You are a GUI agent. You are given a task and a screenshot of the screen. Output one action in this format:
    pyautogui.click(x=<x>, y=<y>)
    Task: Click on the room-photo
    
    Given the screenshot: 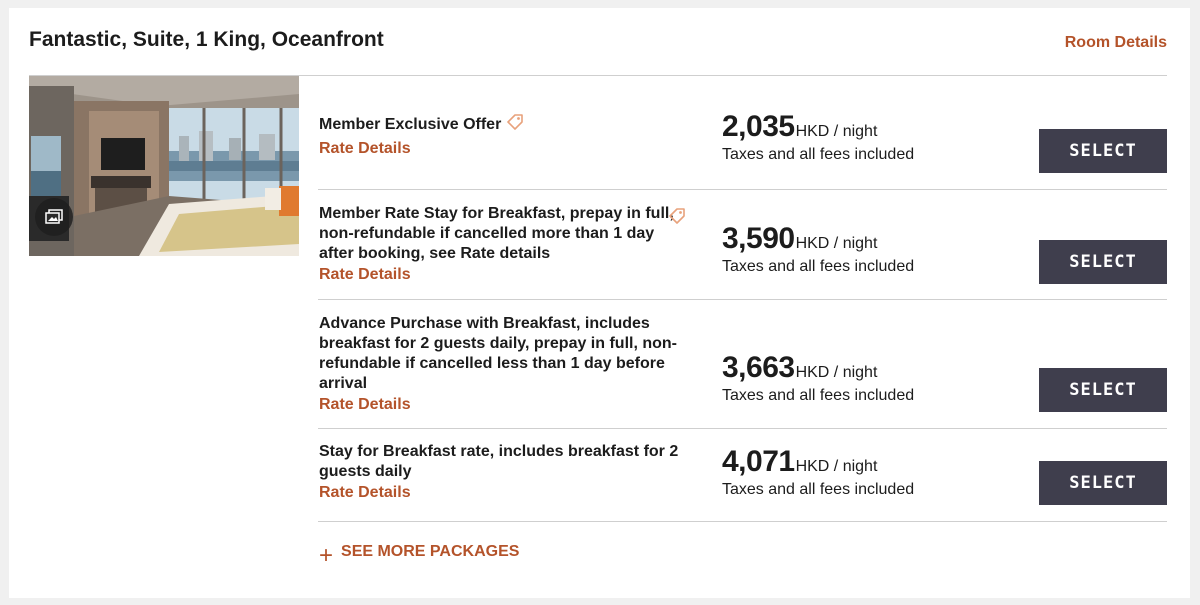 What is the action you would take?
    pyautogui.click(x=164, y=166)
    